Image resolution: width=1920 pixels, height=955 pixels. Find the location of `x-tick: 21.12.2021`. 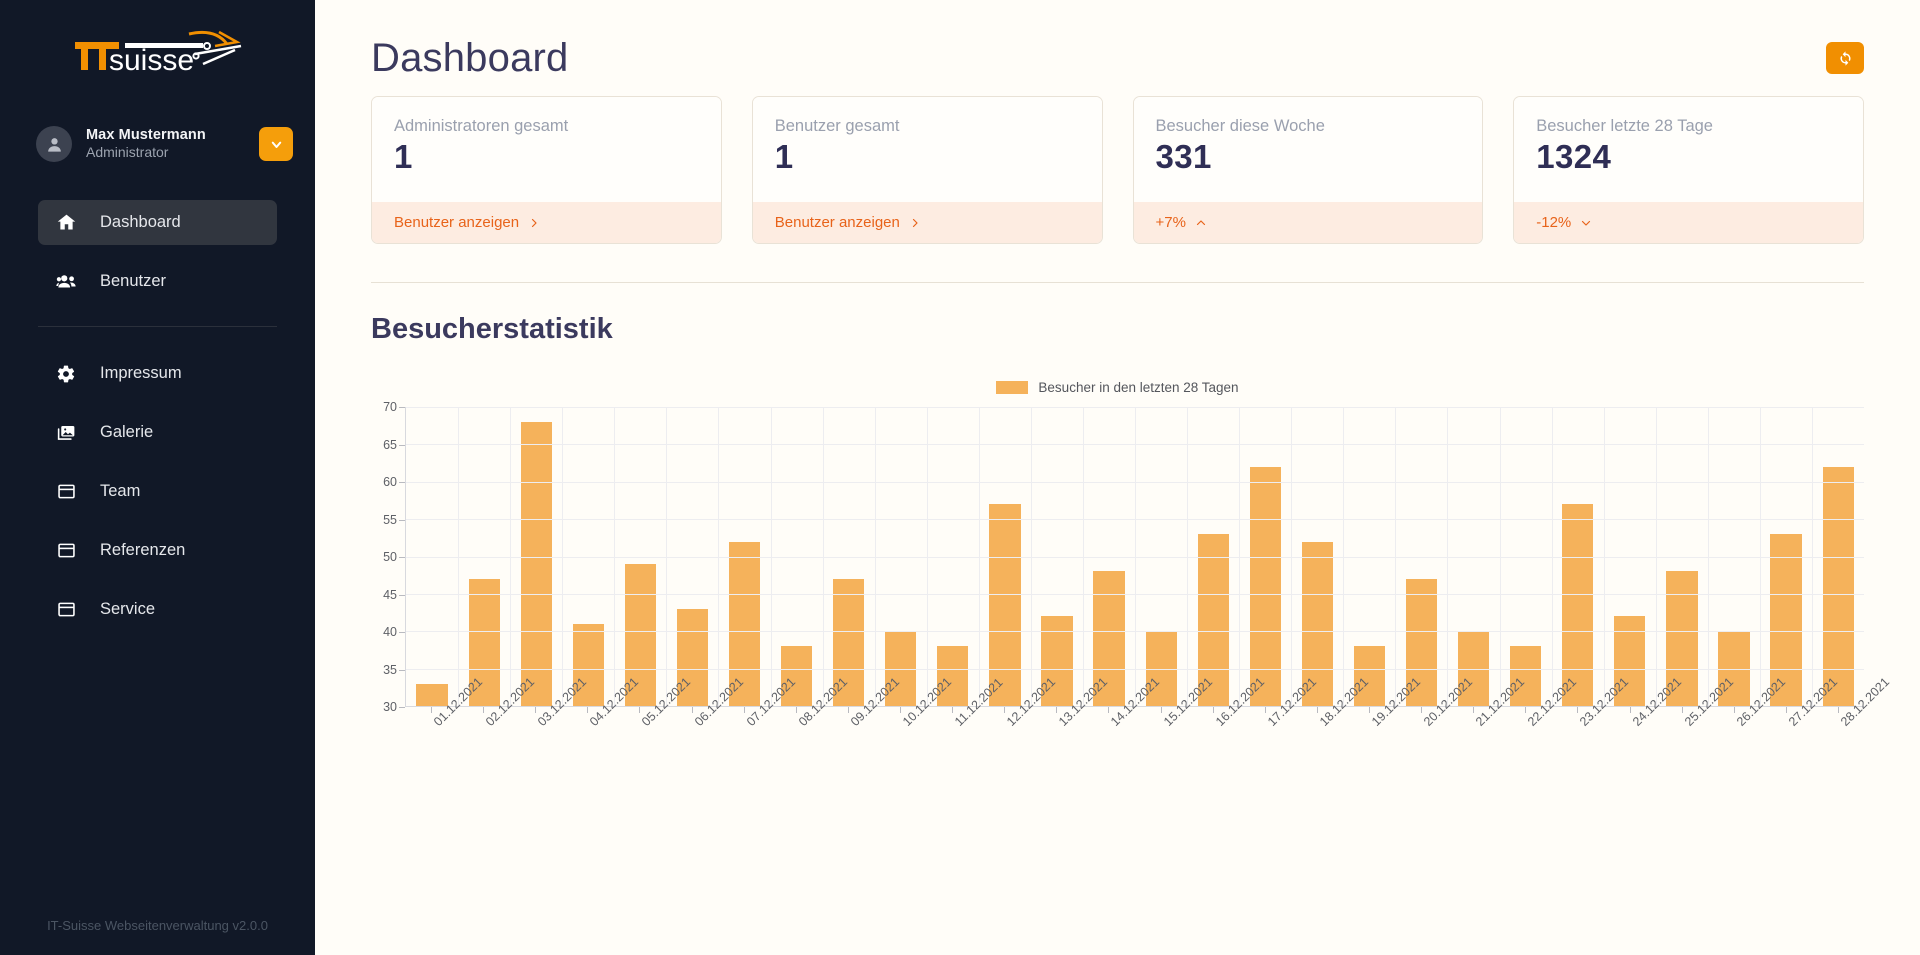

x-tick: 21.12.2021 is located at coordinates (1487, 743).